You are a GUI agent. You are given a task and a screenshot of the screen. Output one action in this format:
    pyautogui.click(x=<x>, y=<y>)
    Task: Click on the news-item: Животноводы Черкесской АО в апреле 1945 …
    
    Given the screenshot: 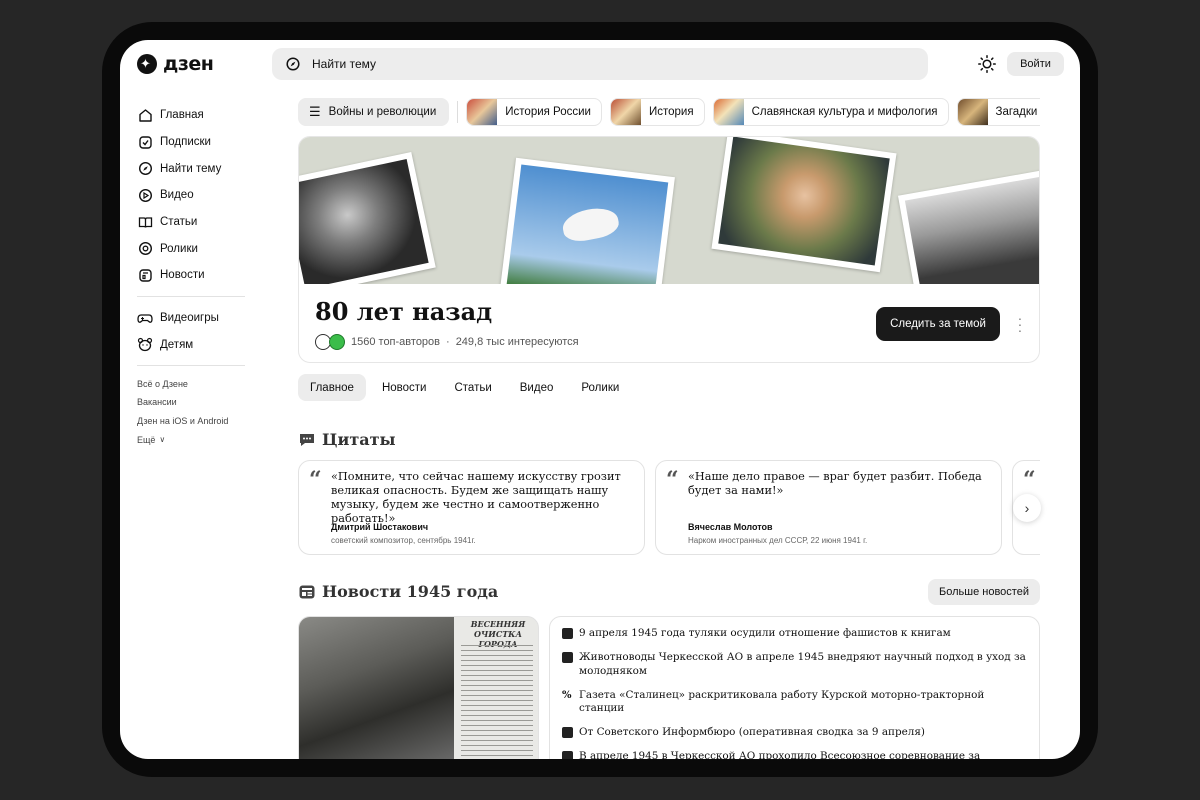 What is the action you would take?
    pyautogui.click(x=794, y=664)
    